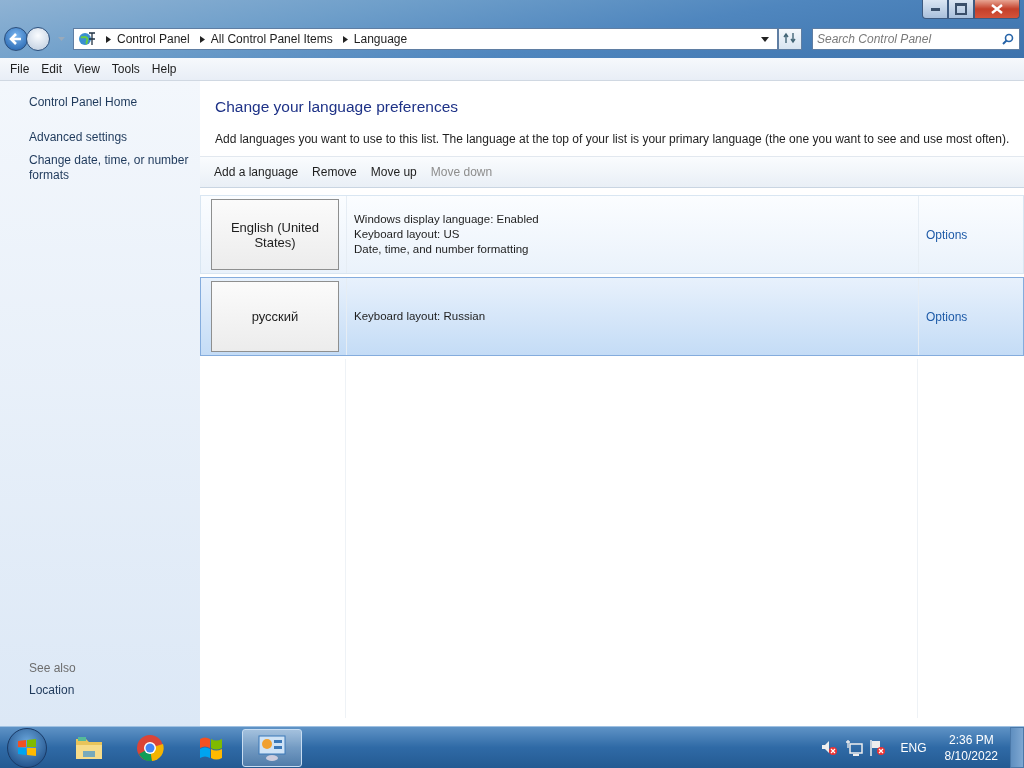  Describe the element at coordinates (111, 137) in the screenshot. I see `sidebar-link: Advanced settings` at that location.